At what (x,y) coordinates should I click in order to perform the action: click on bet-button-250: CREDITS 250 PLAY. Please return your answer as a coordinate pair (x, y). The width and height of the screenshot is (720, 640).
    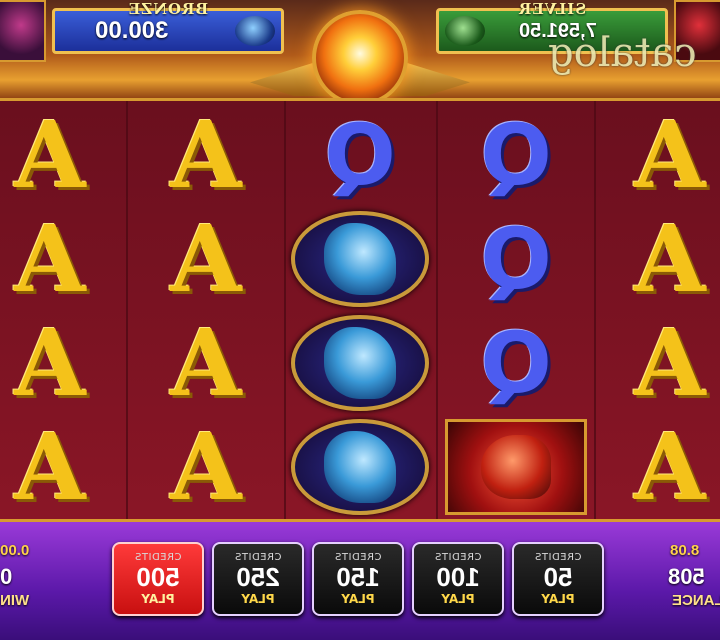
    Looking at the image, I should click on (258, 579).